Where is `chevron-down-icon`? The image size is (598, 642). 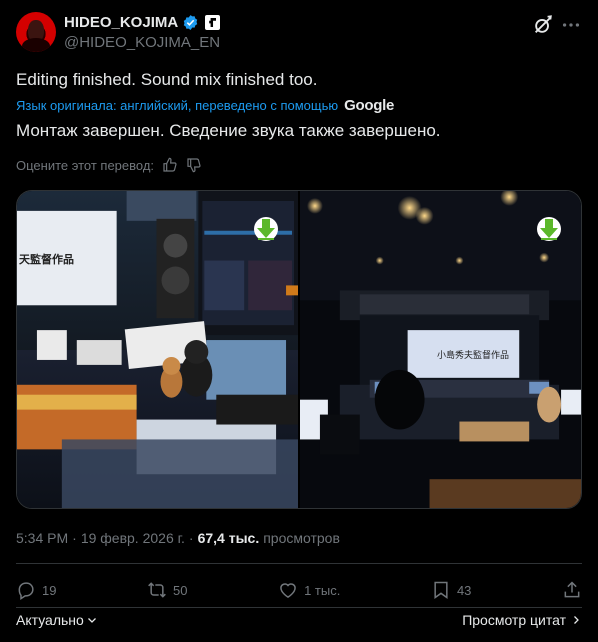
chevron-down-icon is located at coordinates (91, 620).